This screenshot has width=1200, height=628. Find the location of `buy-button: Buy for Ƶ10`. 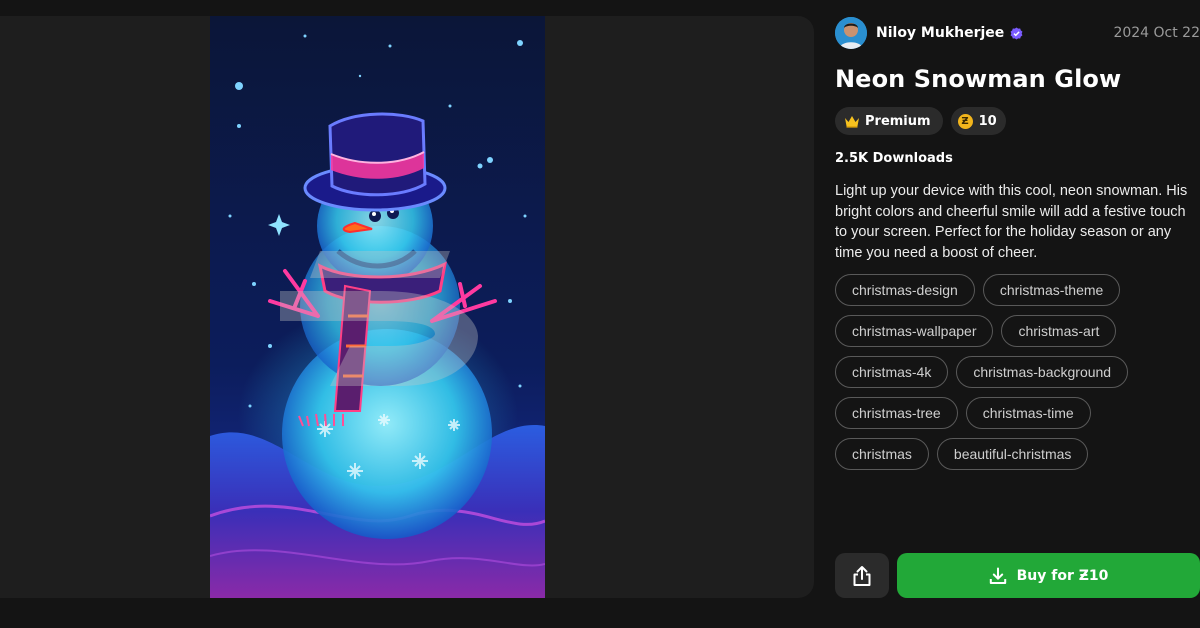

buy-button: Buy for Ƶ10 is located at coordinates (1048, 575).